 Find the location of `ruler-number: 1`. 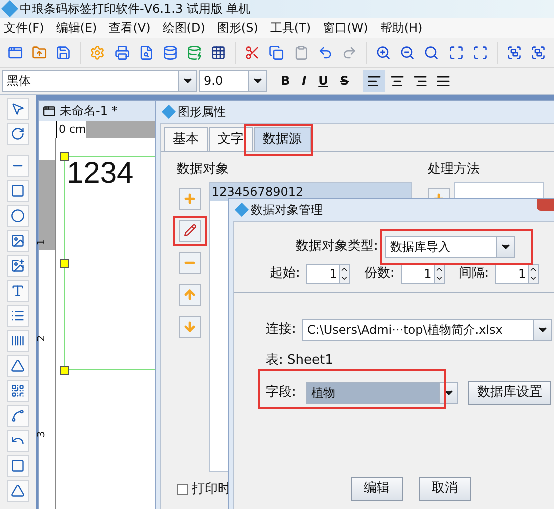

ruler-number: 1 is located at coordinates (42, 242).